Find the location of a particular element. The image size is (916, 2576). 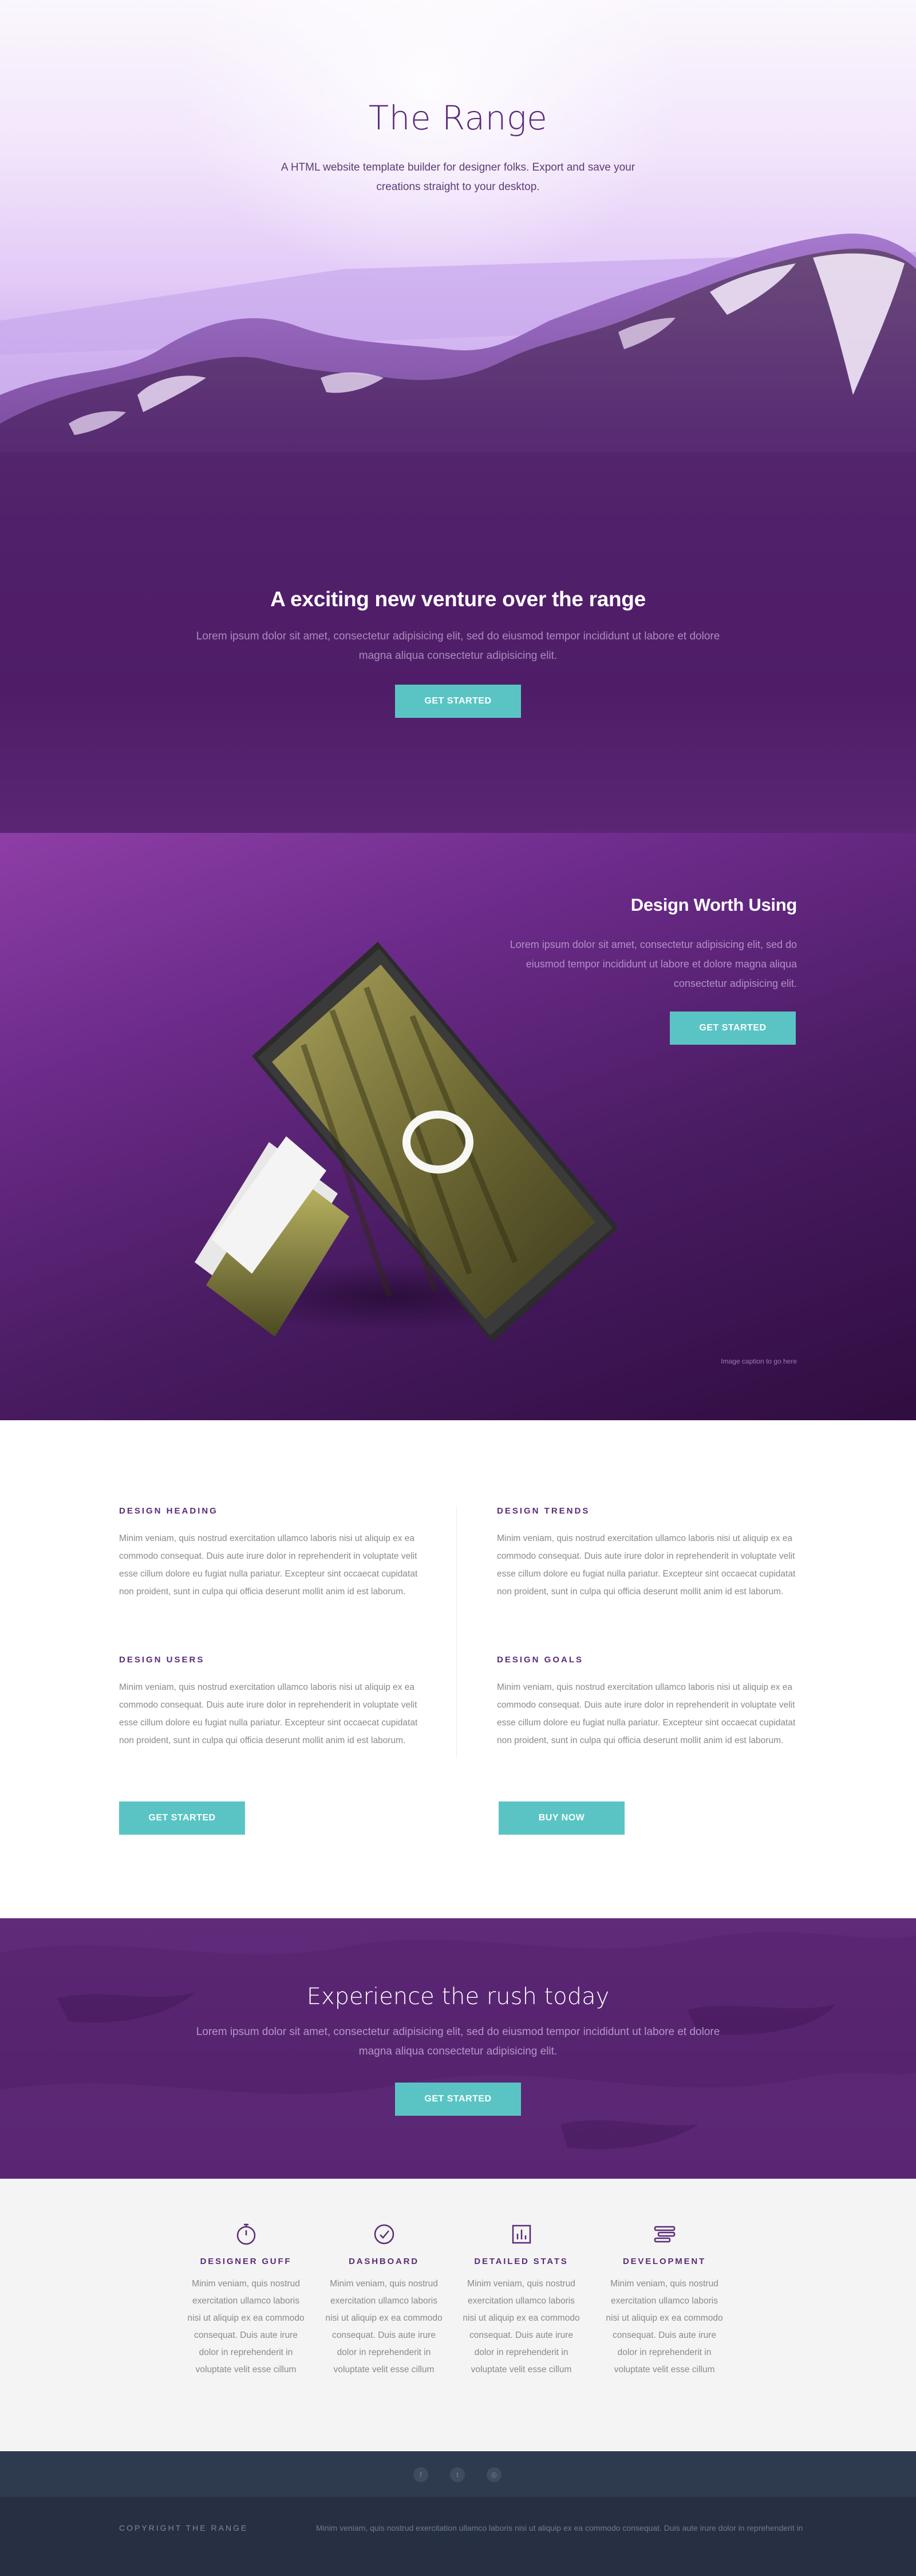

features-get-started-button: GET STARTED is located at coordinates (182, 1818).